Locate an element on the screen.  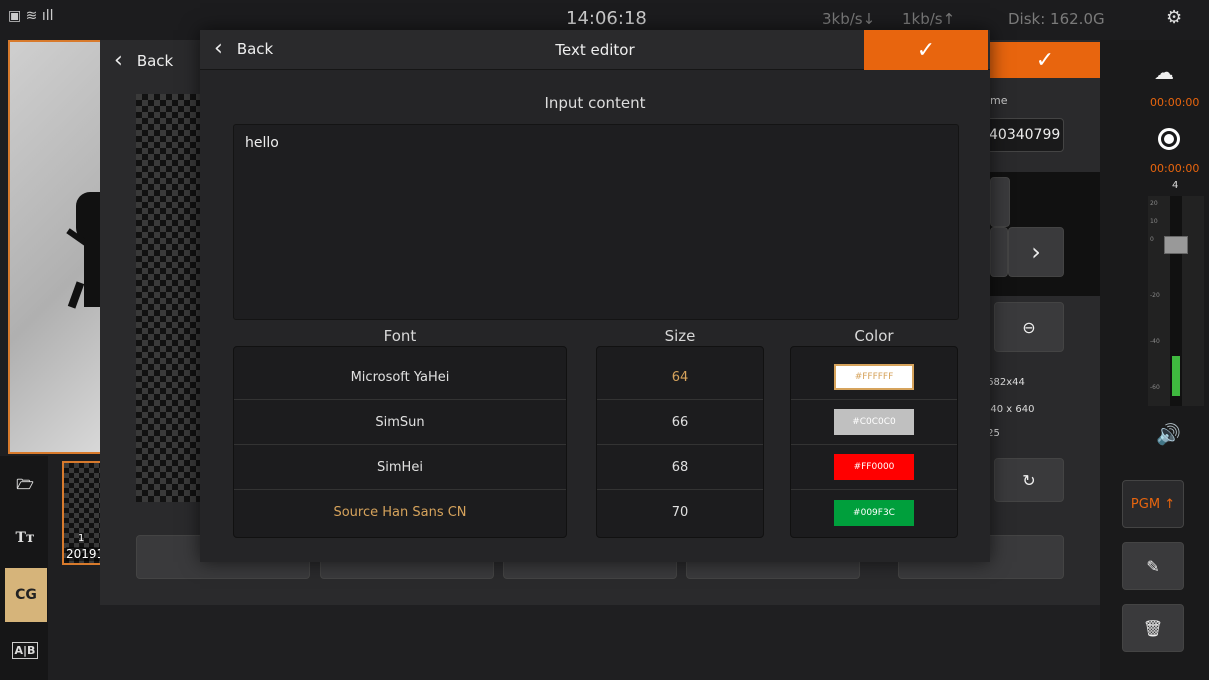
bg-back-button: ‹ Back is located at coordinates (143, 60).